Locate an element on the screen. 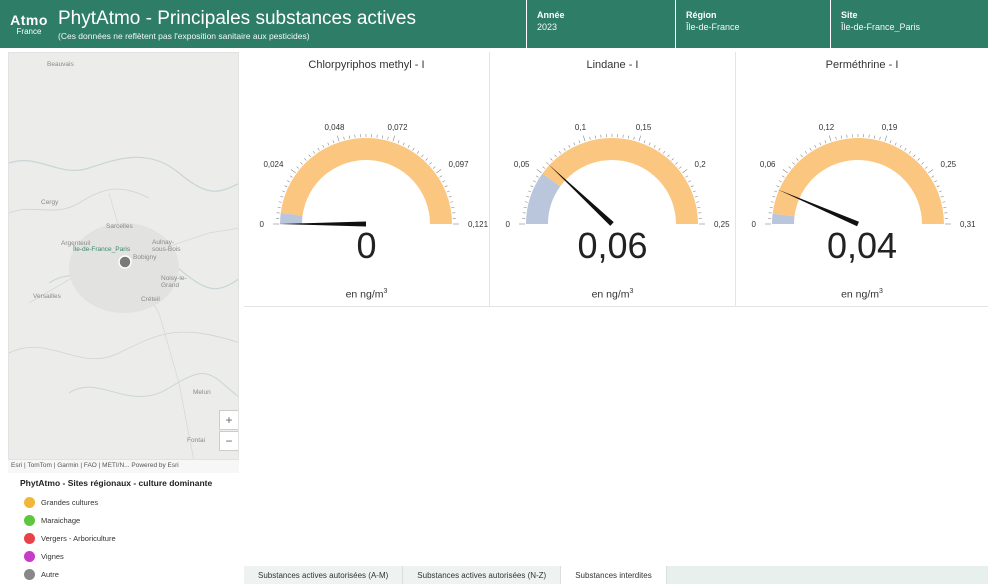 The image size is (988, 584). gauge-main-band is located at coordinates (366, 181).